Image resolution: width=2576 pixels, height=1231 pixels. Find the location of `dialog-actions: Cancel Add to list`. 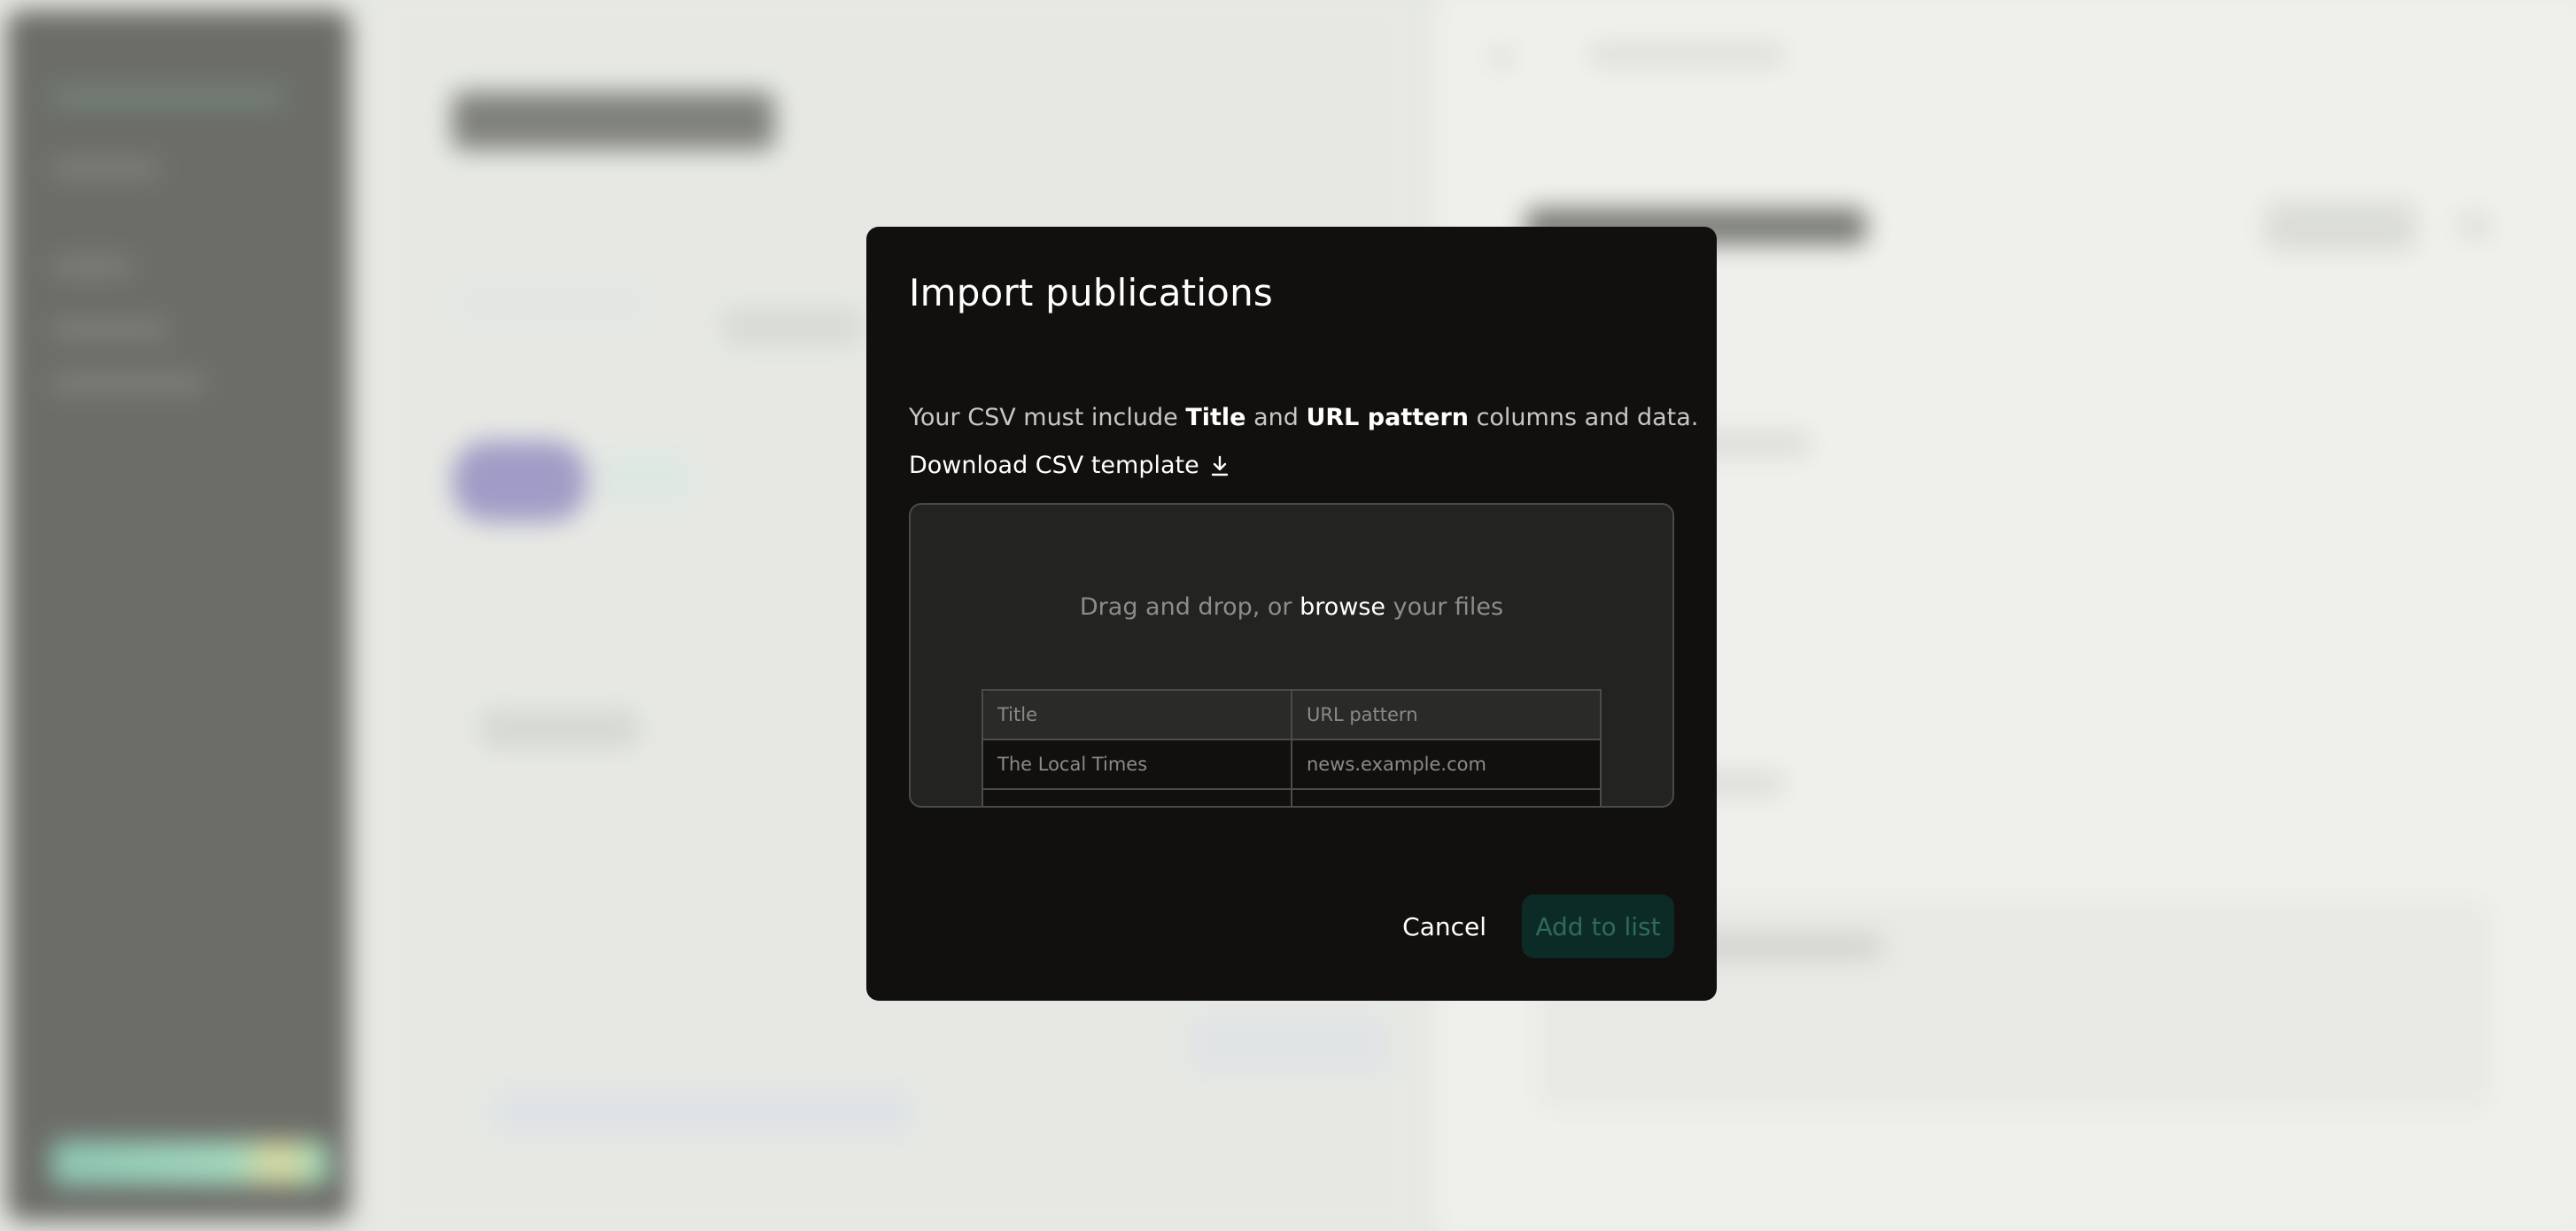

dialog-actions: Cancel Add to list is located at coordinates (1538, 926).